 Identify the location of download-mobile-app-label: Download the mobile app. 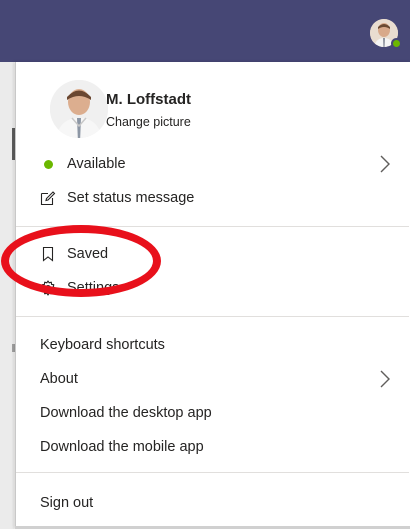
(122, 447).